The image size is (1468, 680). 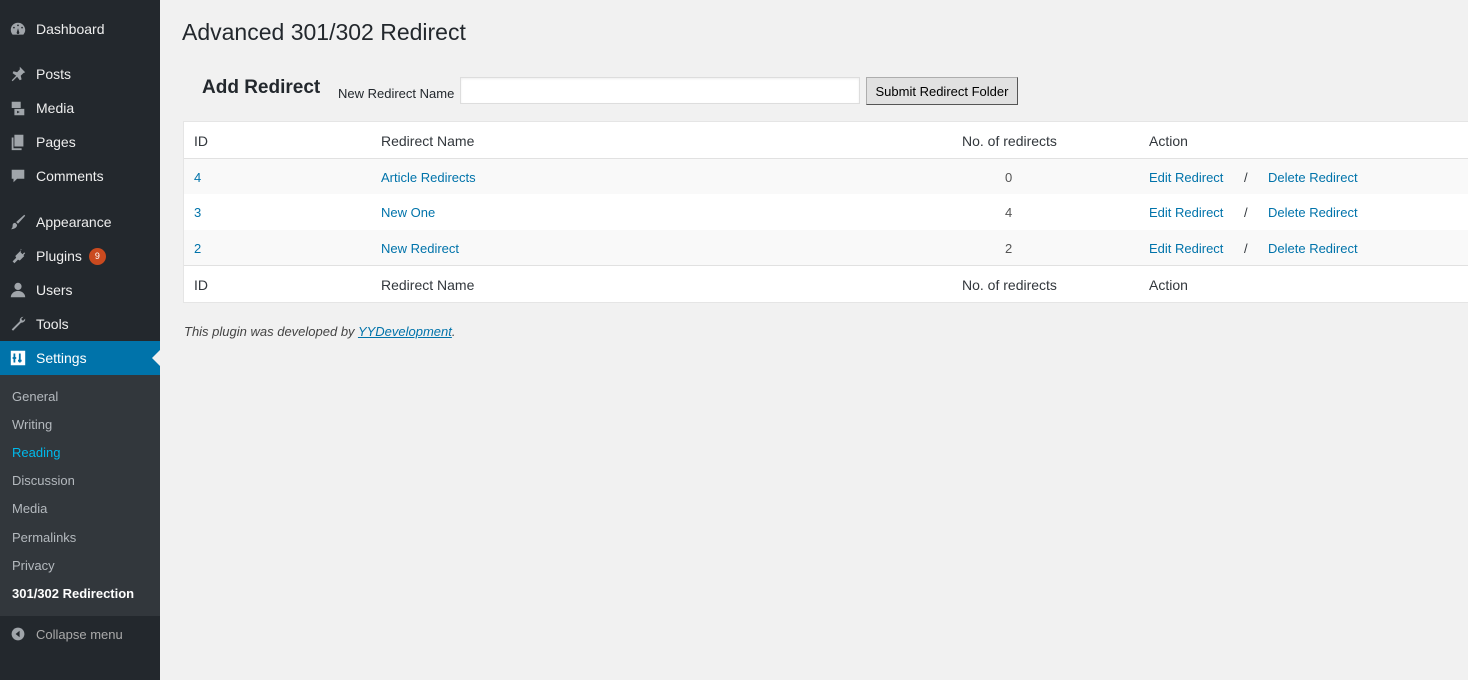 I want to click on sidebar-item-appearance: Appearance, so click(x=80, y=222).